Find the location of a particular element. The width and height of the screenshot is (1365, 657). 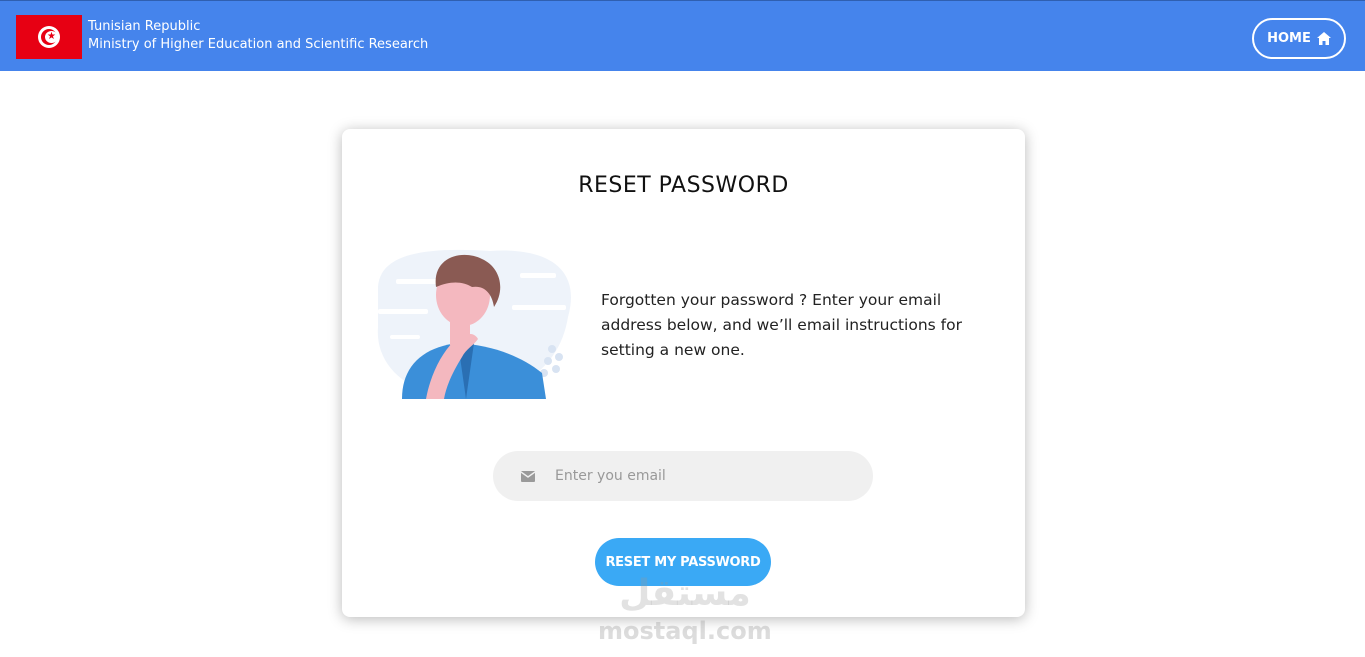

email-field-container is located at coordinates (683, 476).